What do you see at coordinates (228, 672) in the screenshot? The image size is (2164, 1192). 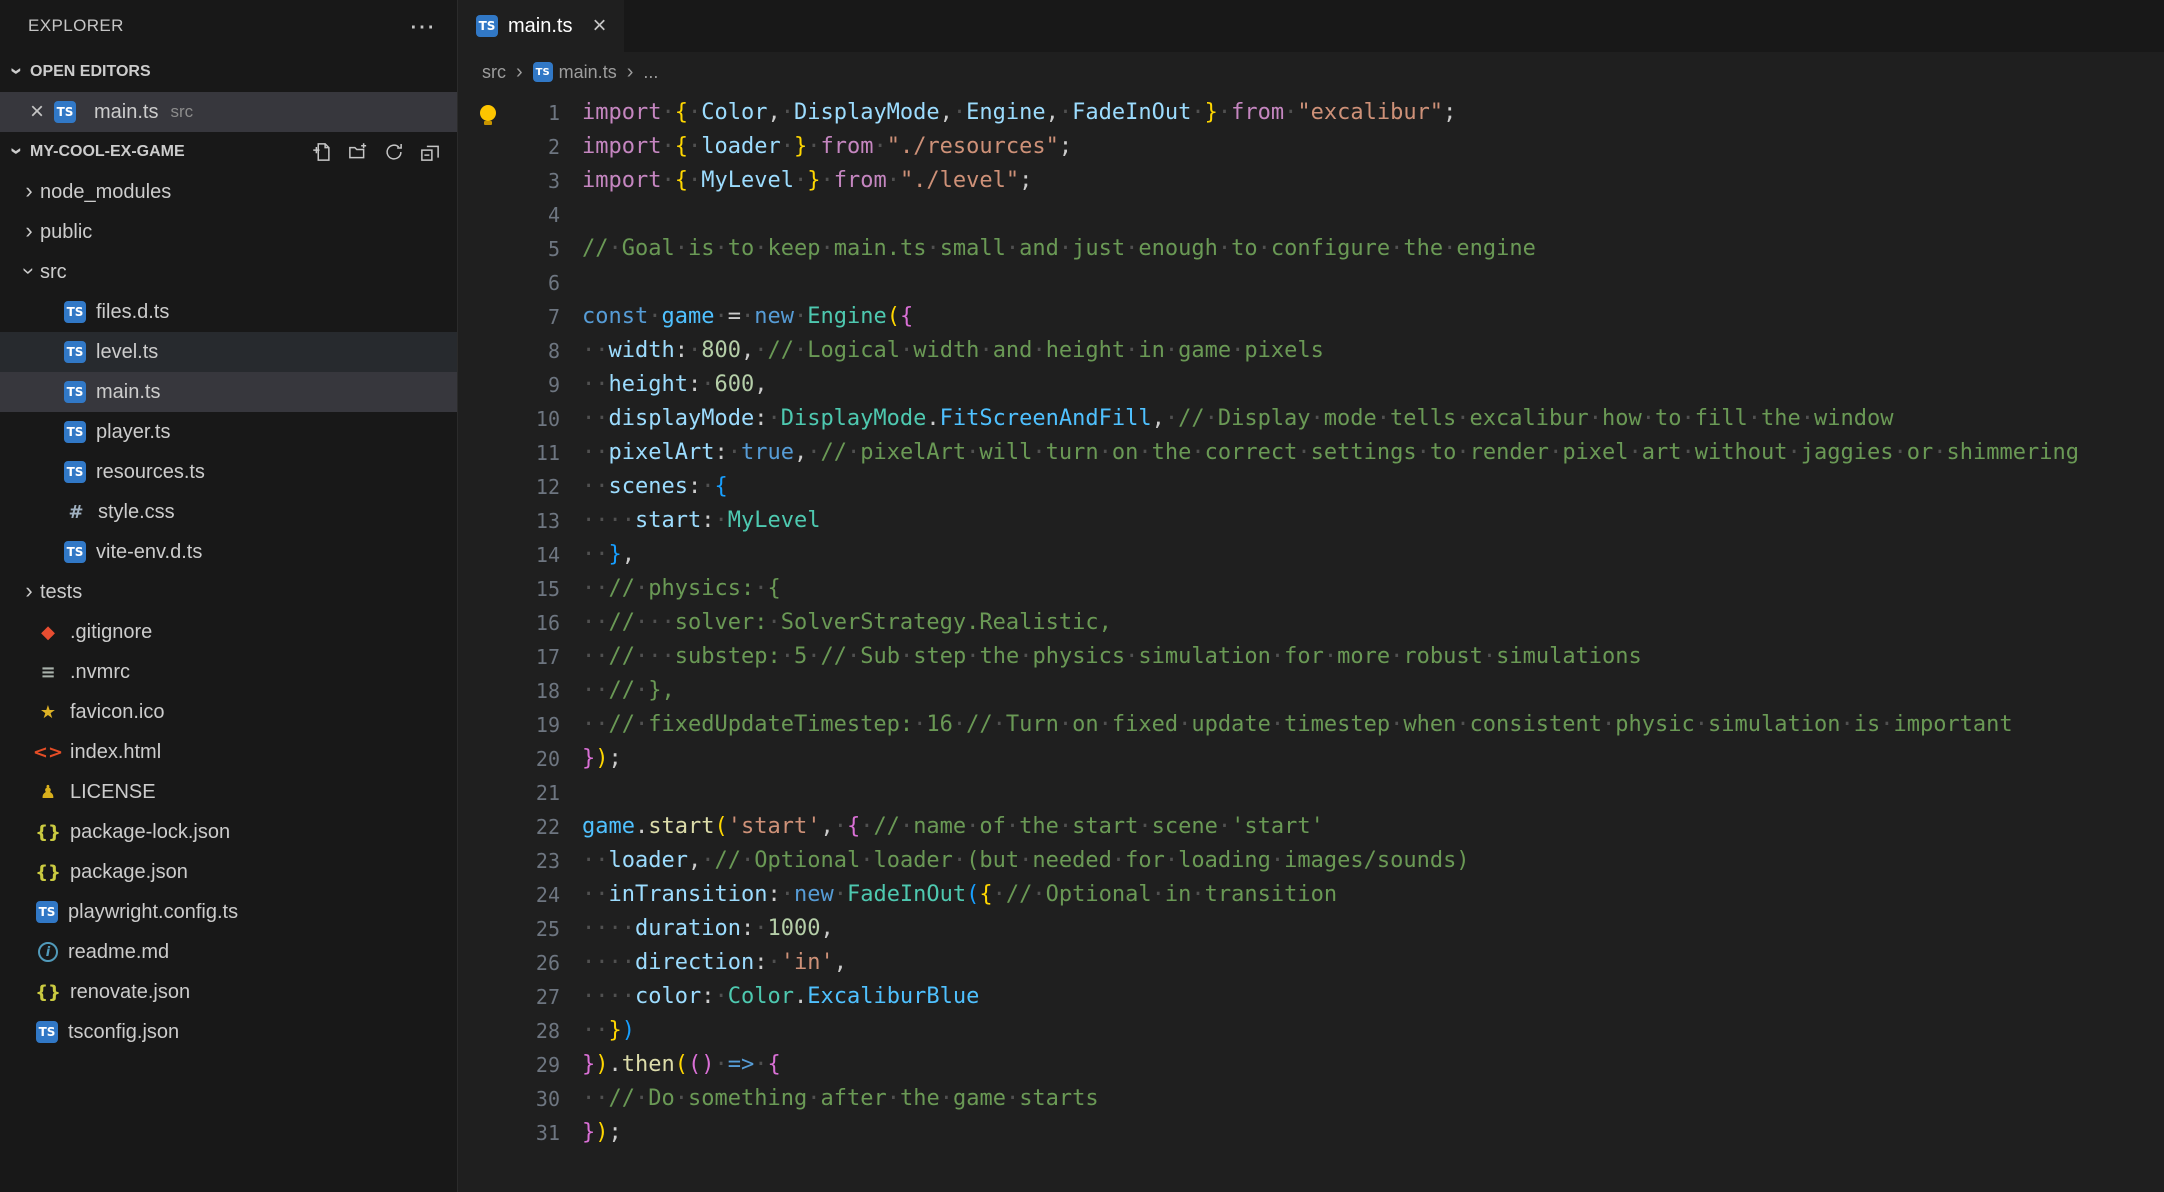 I see `tree-item--nvmrc: ≡ .nvmrc` at bounding box center [228, 672].